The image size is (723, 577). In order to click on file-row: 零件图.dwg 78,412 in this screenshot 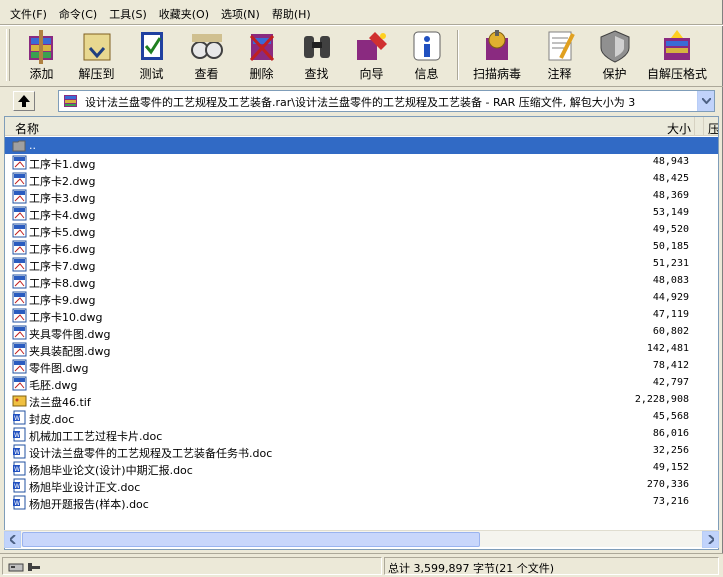, I will do `click(361, 366)`.